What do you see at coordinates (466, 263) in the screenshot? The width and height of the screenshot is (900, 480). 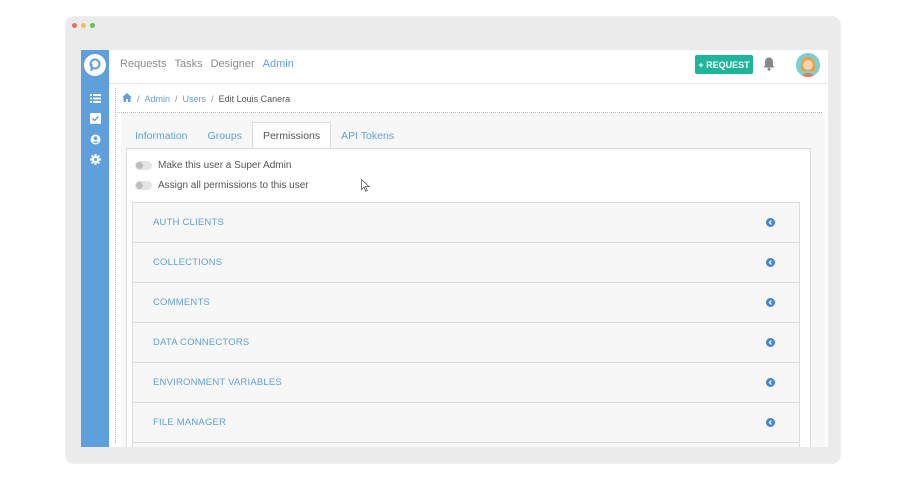 I see `permission-group-row: COLLECTIONS` at bounding box center [466, 263].